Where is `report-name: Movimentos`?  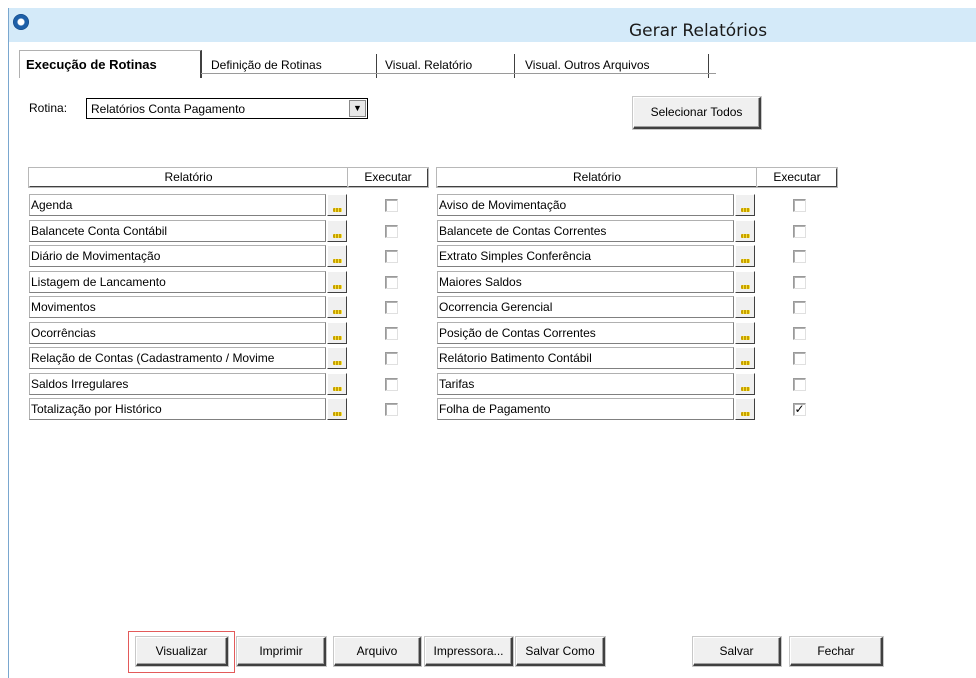
report-name: Movimentos is located at coordinates (63, 307).